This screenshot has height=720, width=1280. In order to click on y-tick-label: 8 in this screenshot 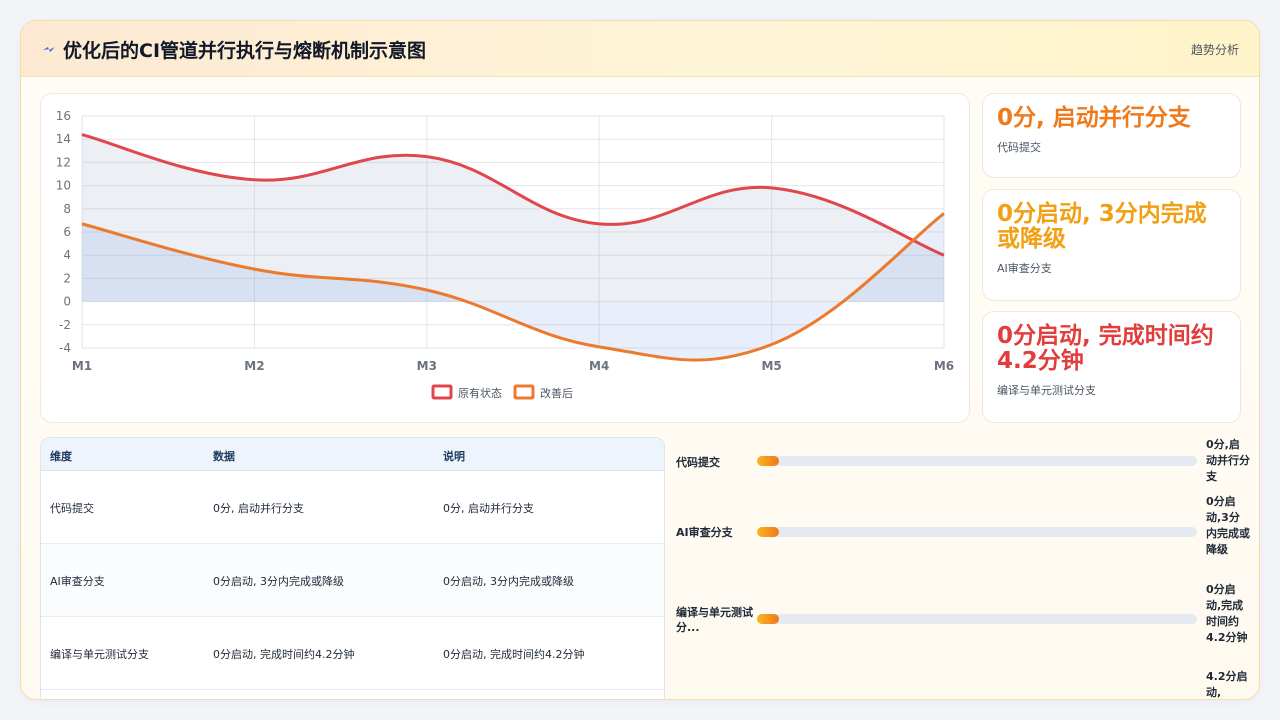, I will do `click(67, 209)`.